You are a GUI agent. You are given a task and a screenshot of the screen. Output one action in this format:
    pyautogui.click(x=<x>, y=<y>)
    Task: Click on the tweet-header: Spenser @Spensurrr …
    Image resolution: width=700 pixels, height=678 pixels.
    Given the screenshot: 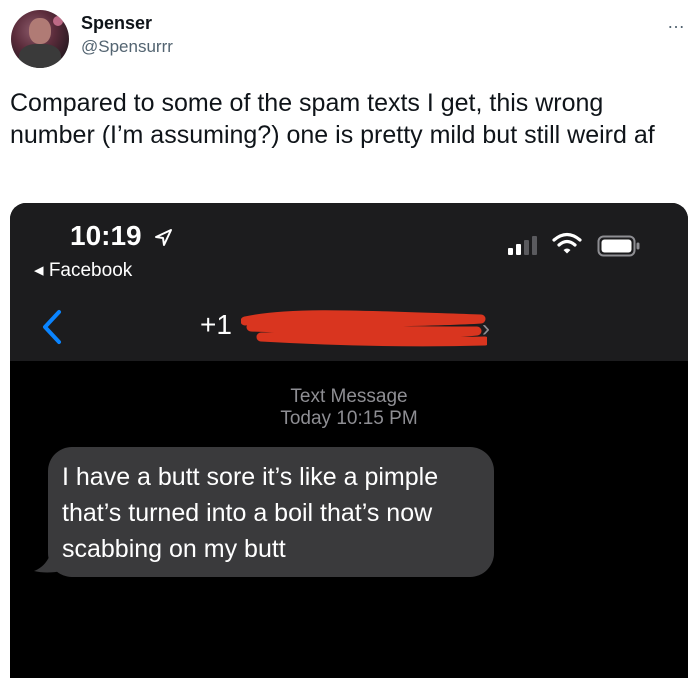 What is the action you would take?
    pyautogui.click(x=350, y=40)
    